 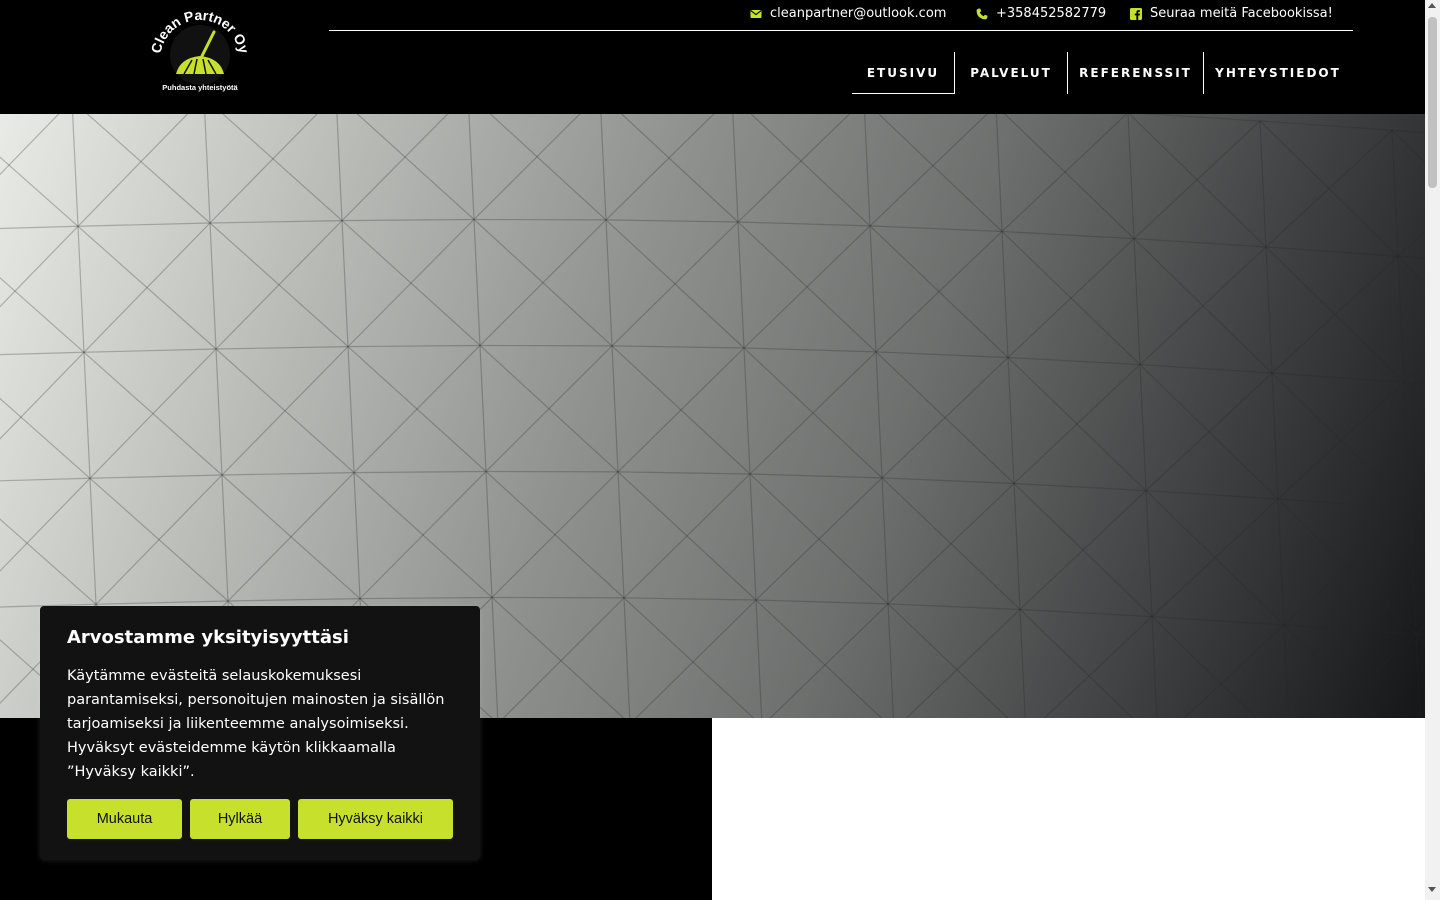 I want to click on cookie-title: Arvostamme yksityisyyttäsi, so click(x=208, y=637).